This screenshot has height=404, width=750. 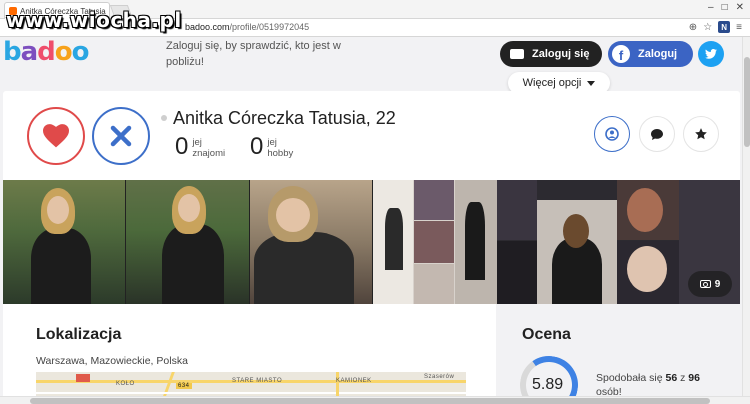 What do you see at coordinates (747, 102) in the screenshot?
I see `vertical-scroll-thumb` at bounding box center [747, 102].